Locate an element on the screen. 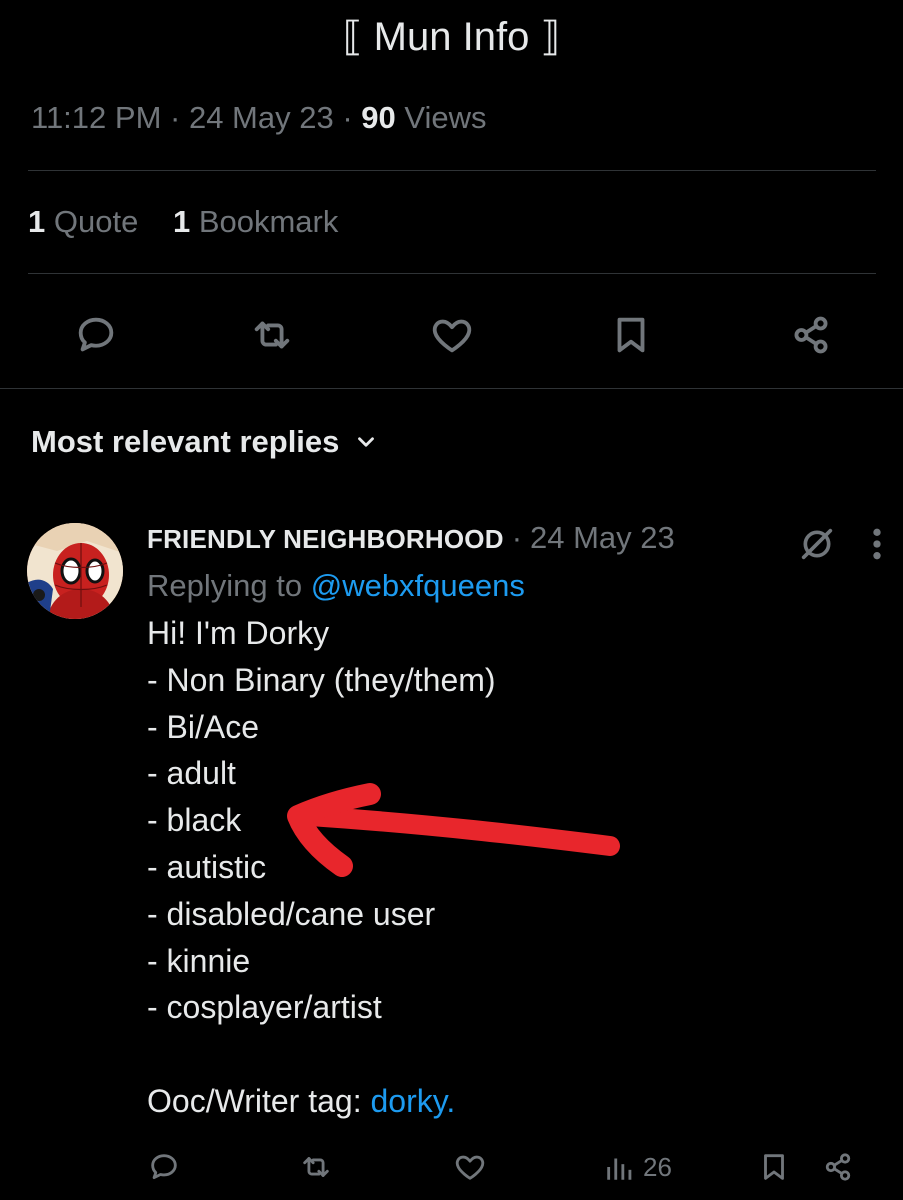 The image size is (903, 1200). replying-to-prefix: Replying to is located at coordinates (225, 585).